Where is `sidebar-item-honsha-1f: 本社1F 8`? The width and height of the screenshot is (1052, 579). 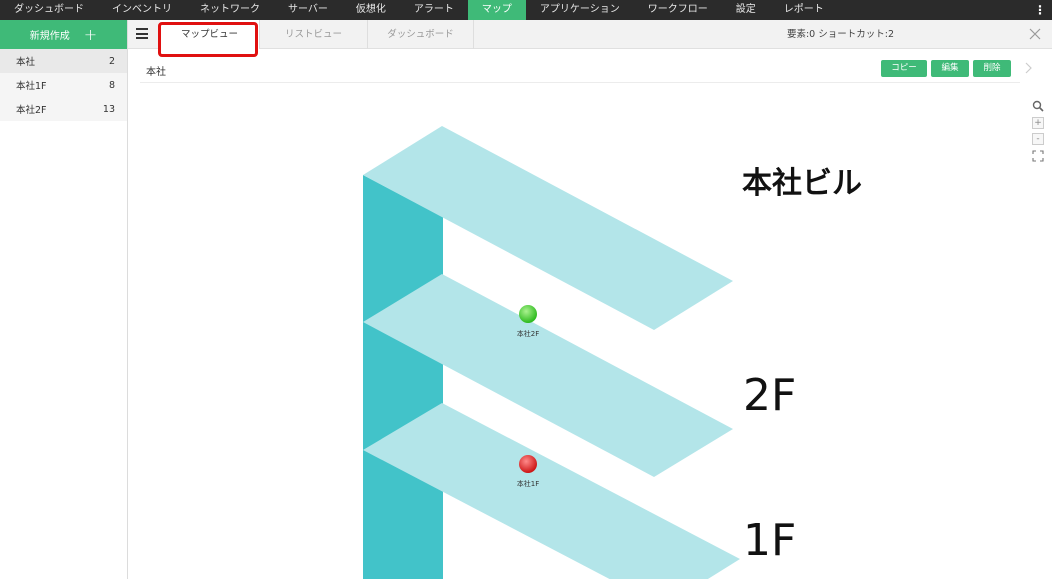
sidebar-item-honsha-1f: 本社1F 8 is located at coordinates (63, 85).